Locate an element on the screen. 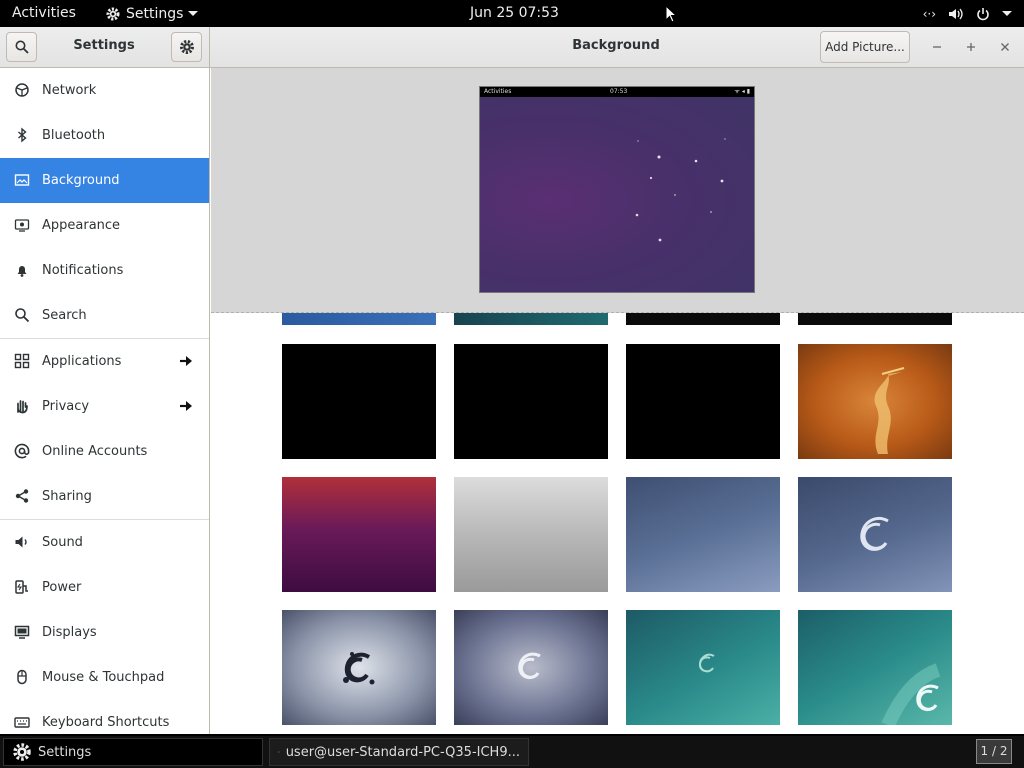  workspace-pager: 1 / 2 is located at coordinates (994, 751).